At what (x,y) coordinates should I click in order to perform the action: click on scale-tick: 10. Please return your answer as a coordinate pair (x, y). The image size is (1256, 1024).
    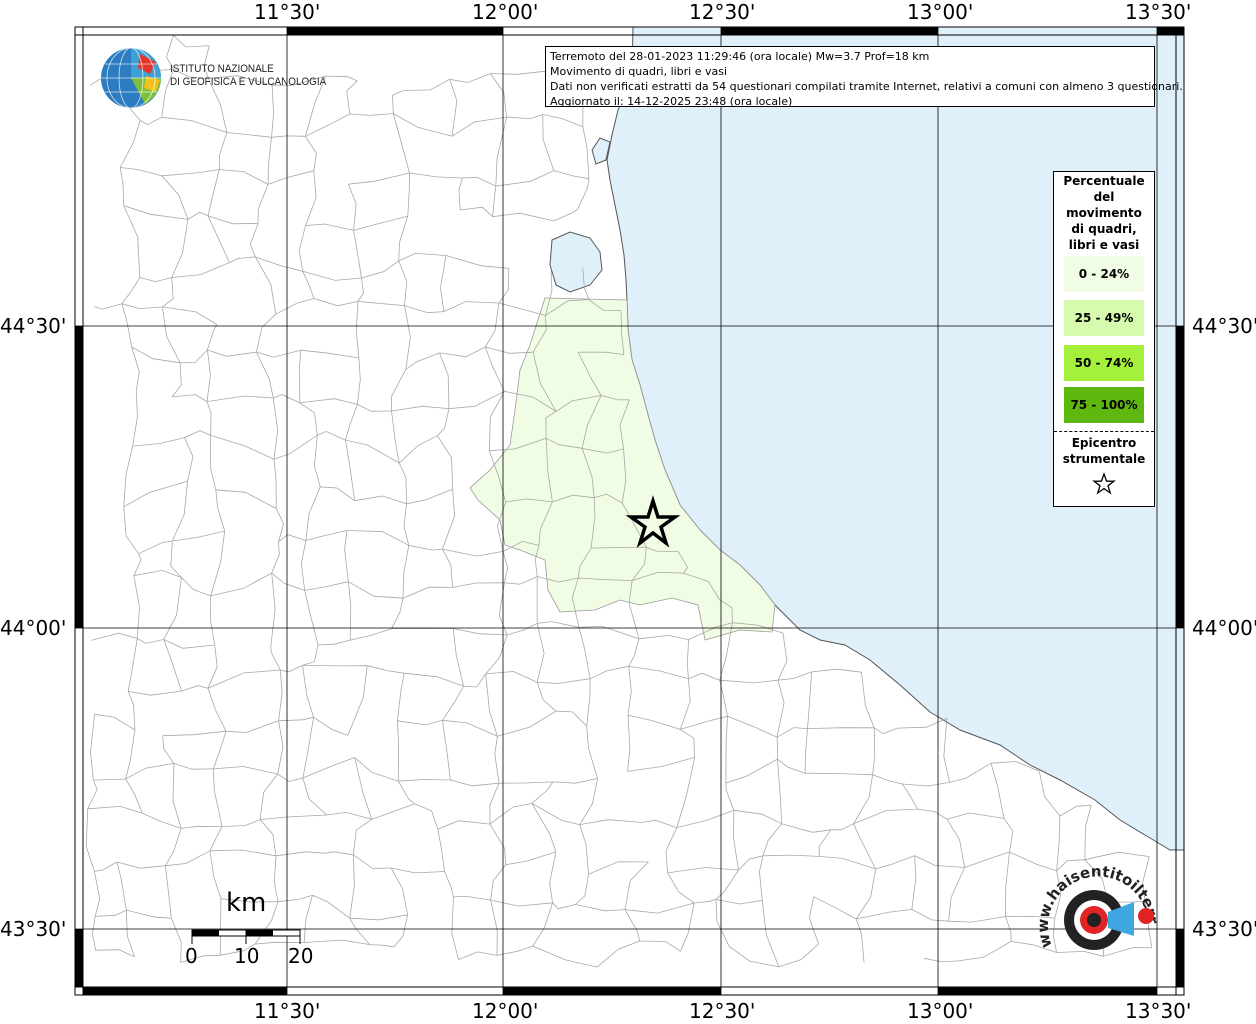
    Looking at the image, I should click on (247, 956).